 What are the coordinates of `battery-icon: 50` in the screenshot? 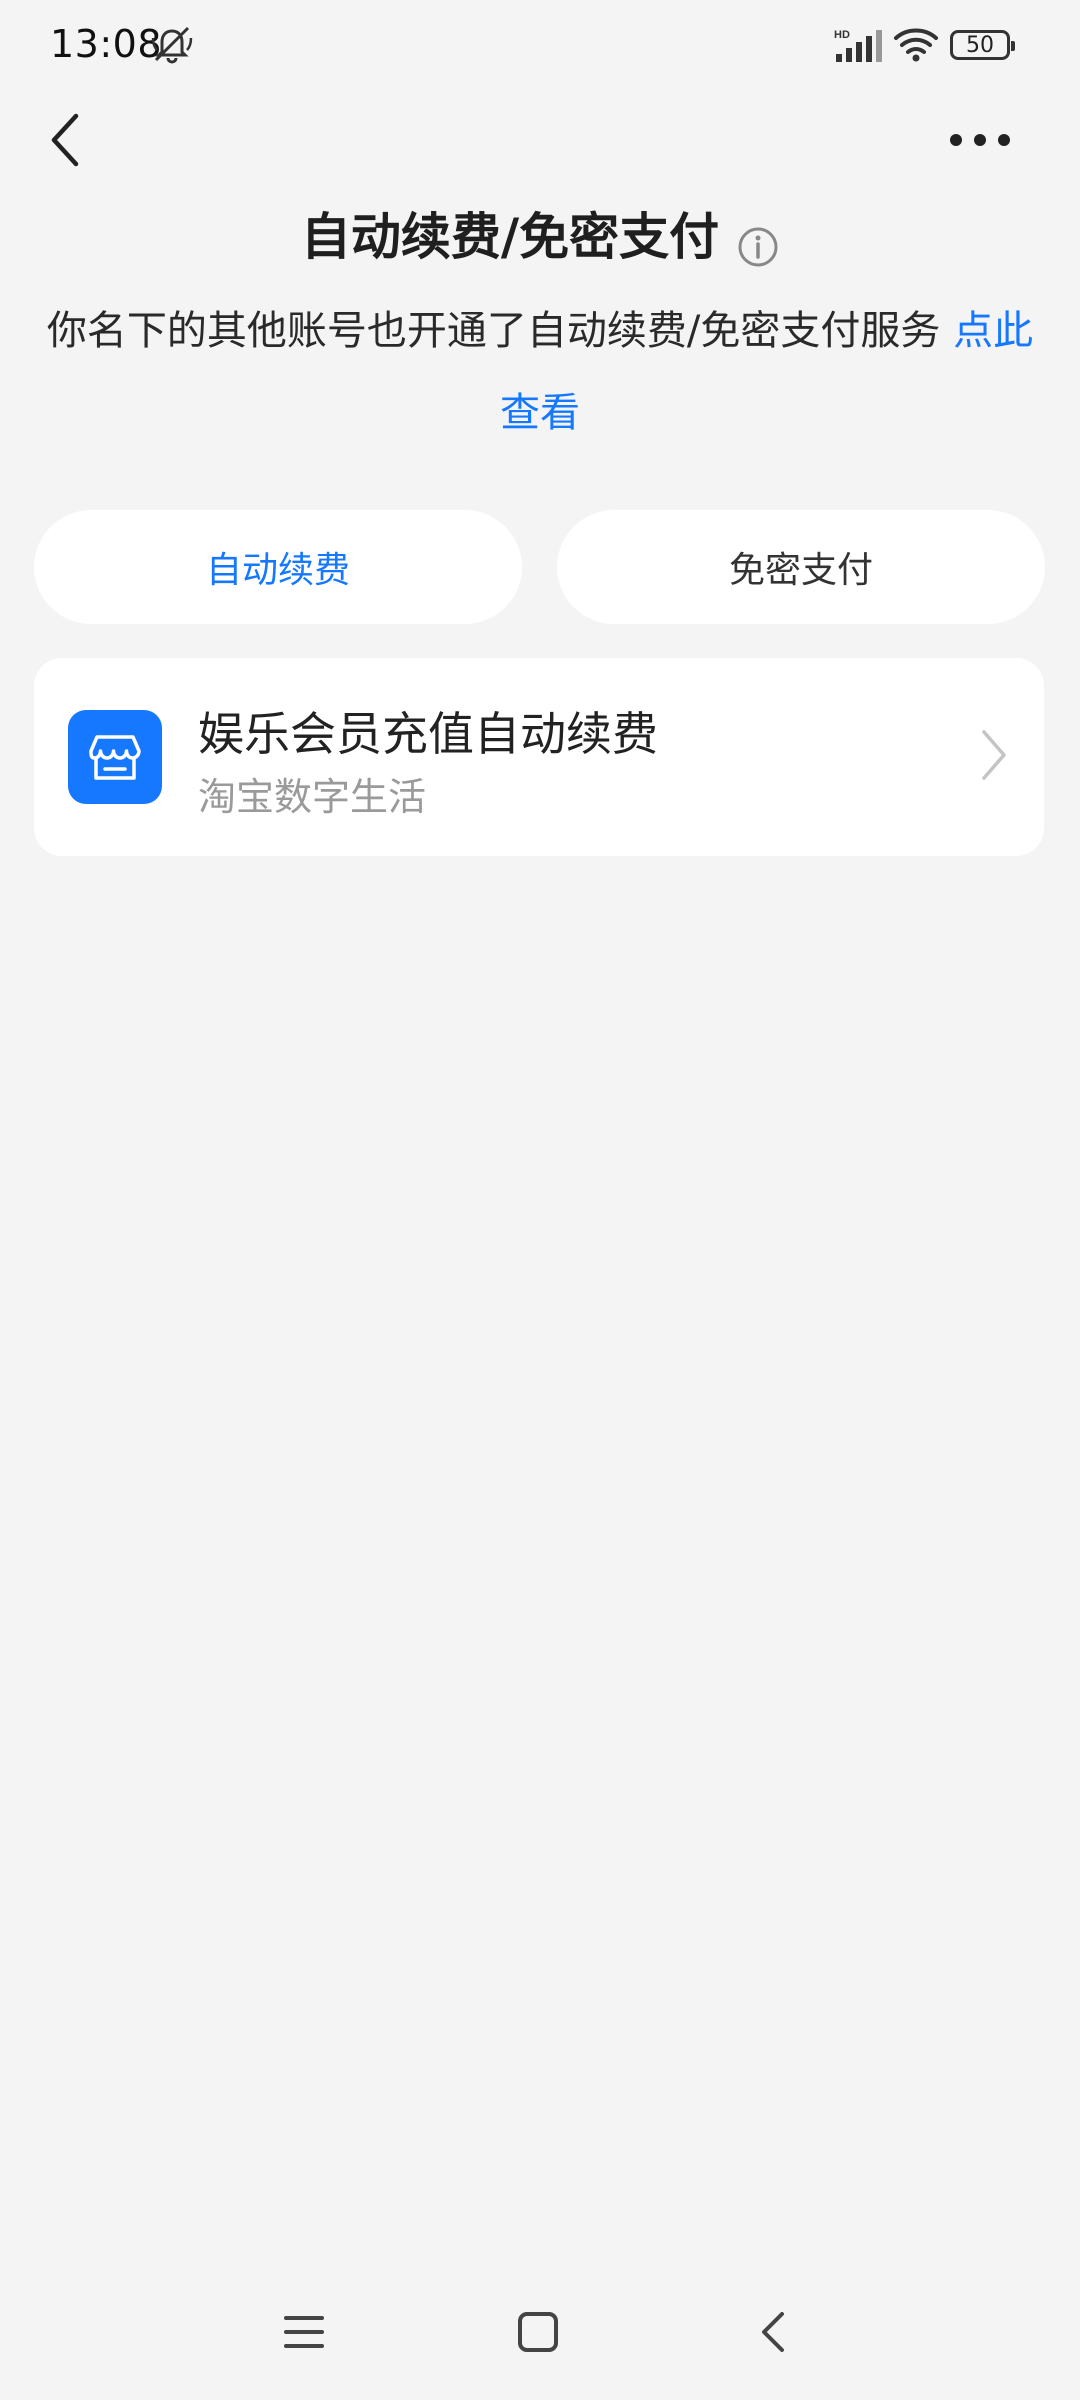 It's located at (982, 45).